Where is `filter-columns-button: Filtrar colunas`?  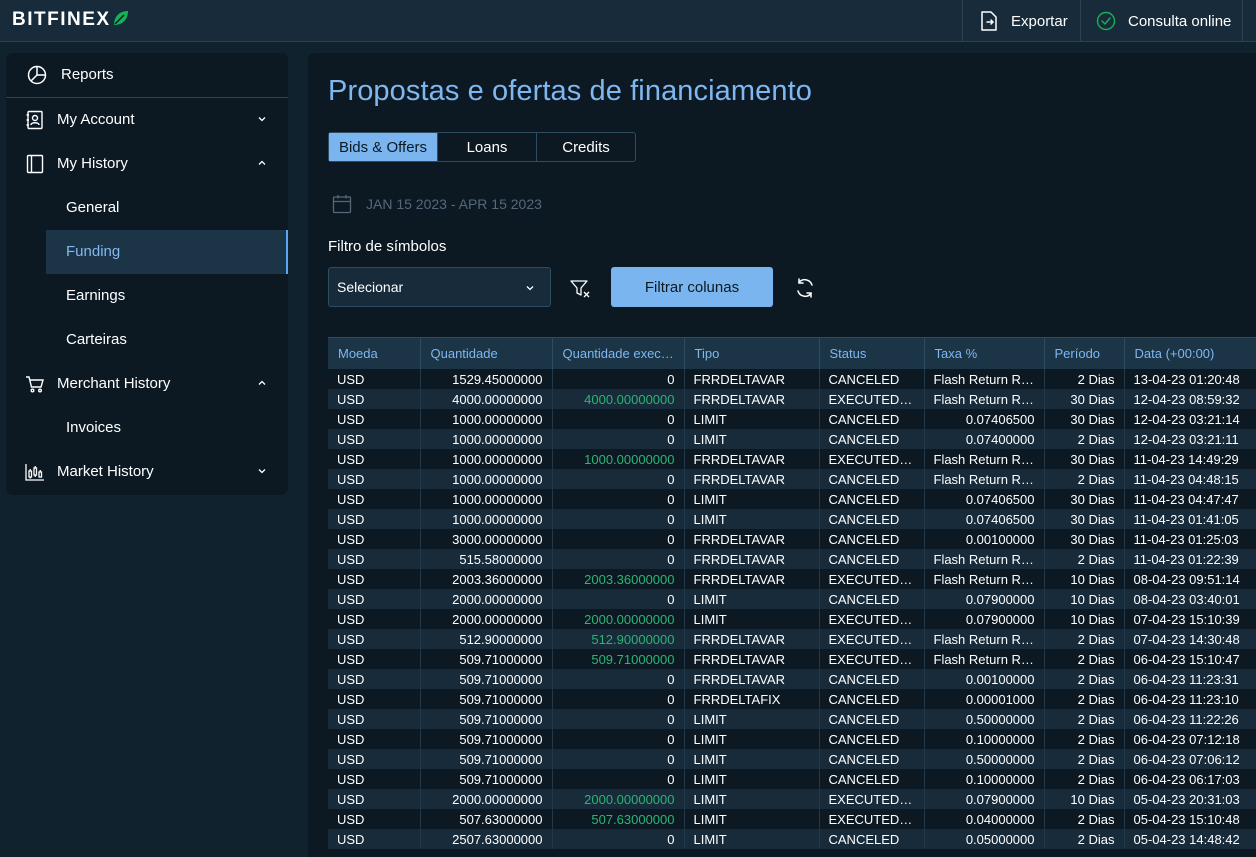
filter-columns-button: Filtrar colunas is located at coordinates (692, 287).